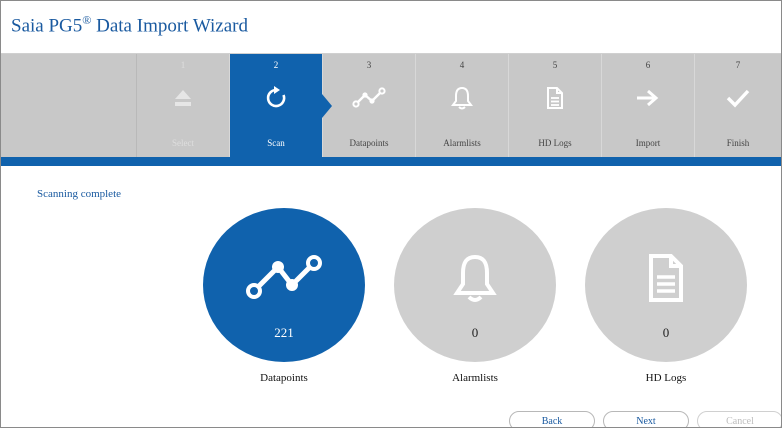  I want to click on cancel-button: Cancel, so click(739, 419).